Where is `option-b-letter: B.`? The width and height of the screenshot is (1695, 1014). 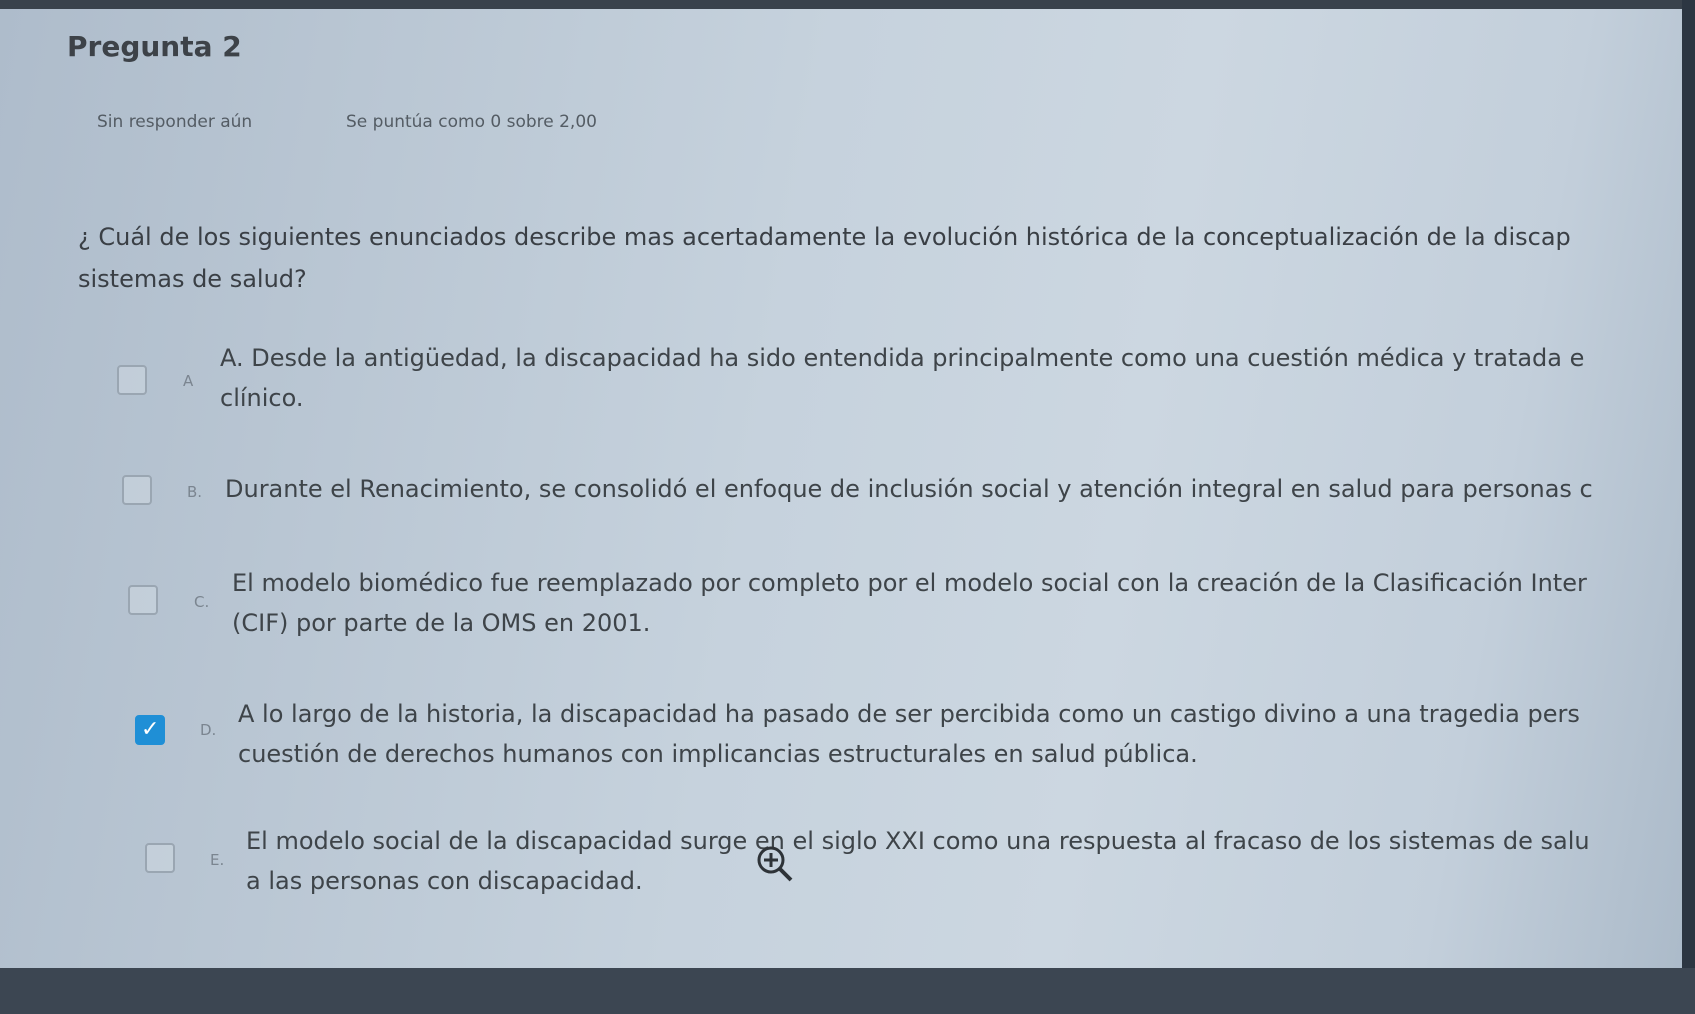
option-b-letter: B. is located at coordinates (195, 492).